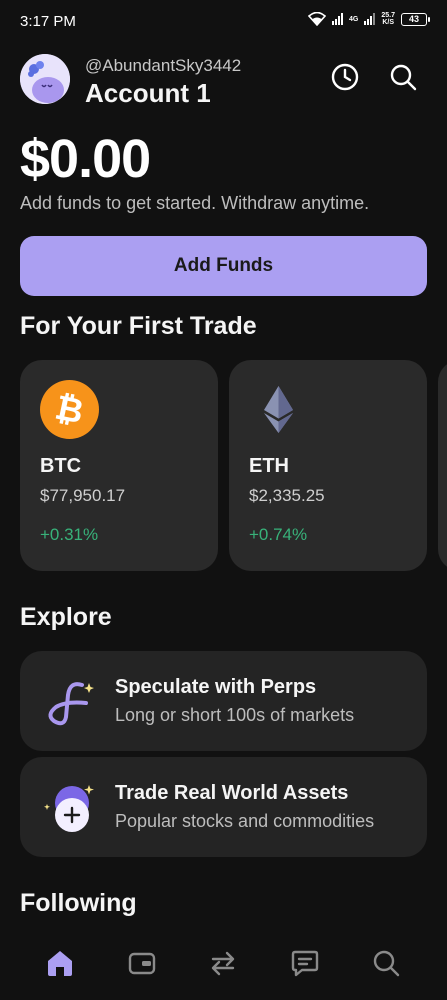  Describe the element at coordinates (338, 19) in the screenshot. I see `signal-icon` at that location.